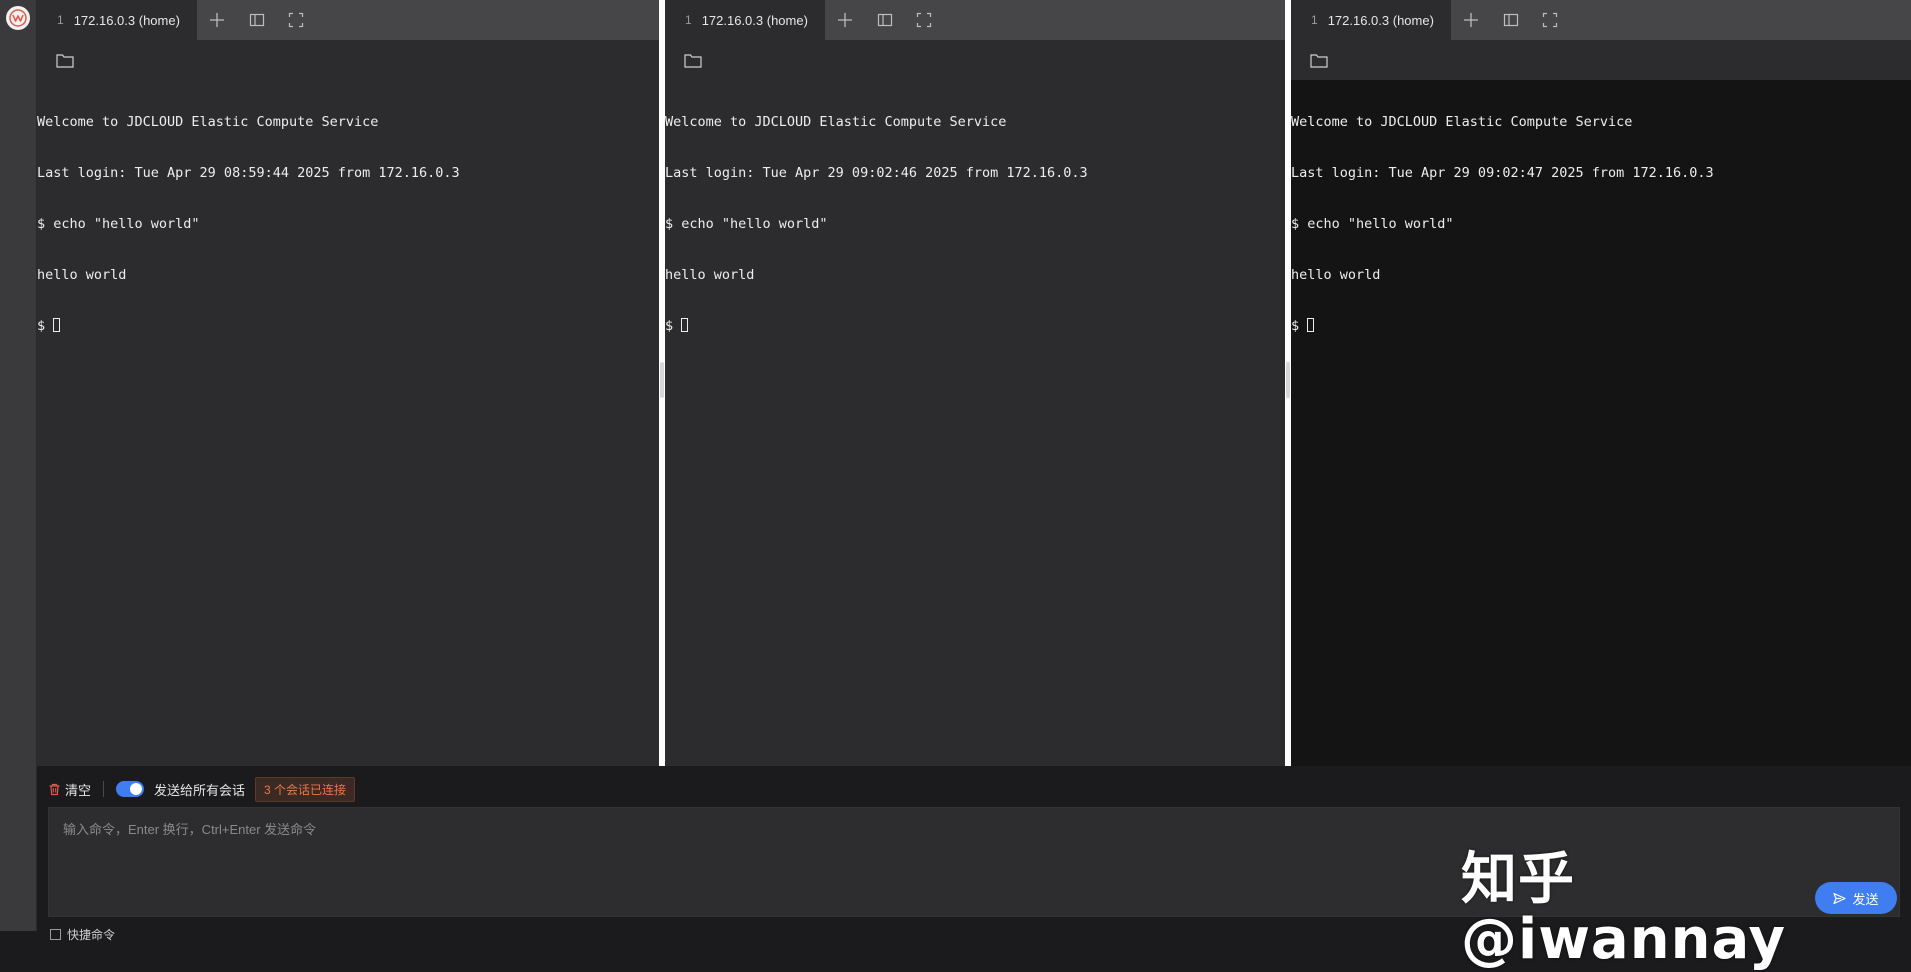  Describe the element at coordinates (18, 18) in the screenshot. I see `app-logo-icon` at that location.